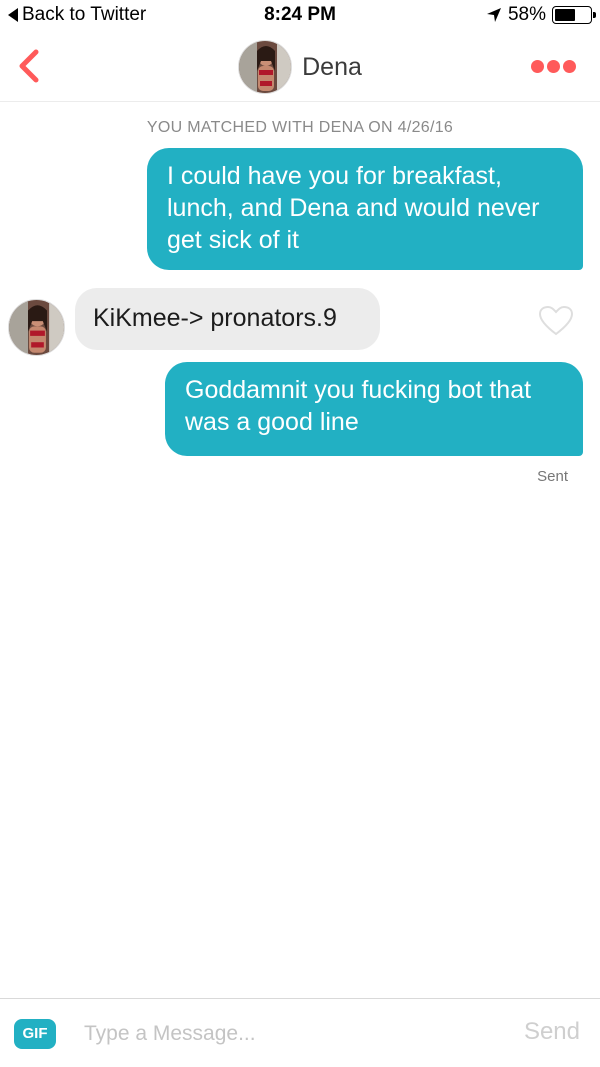  Describe the element at coordinates (300, 17) in the screenshot. I see `status-bar: Back to Twitter 8:24 PM 58%` at that location.